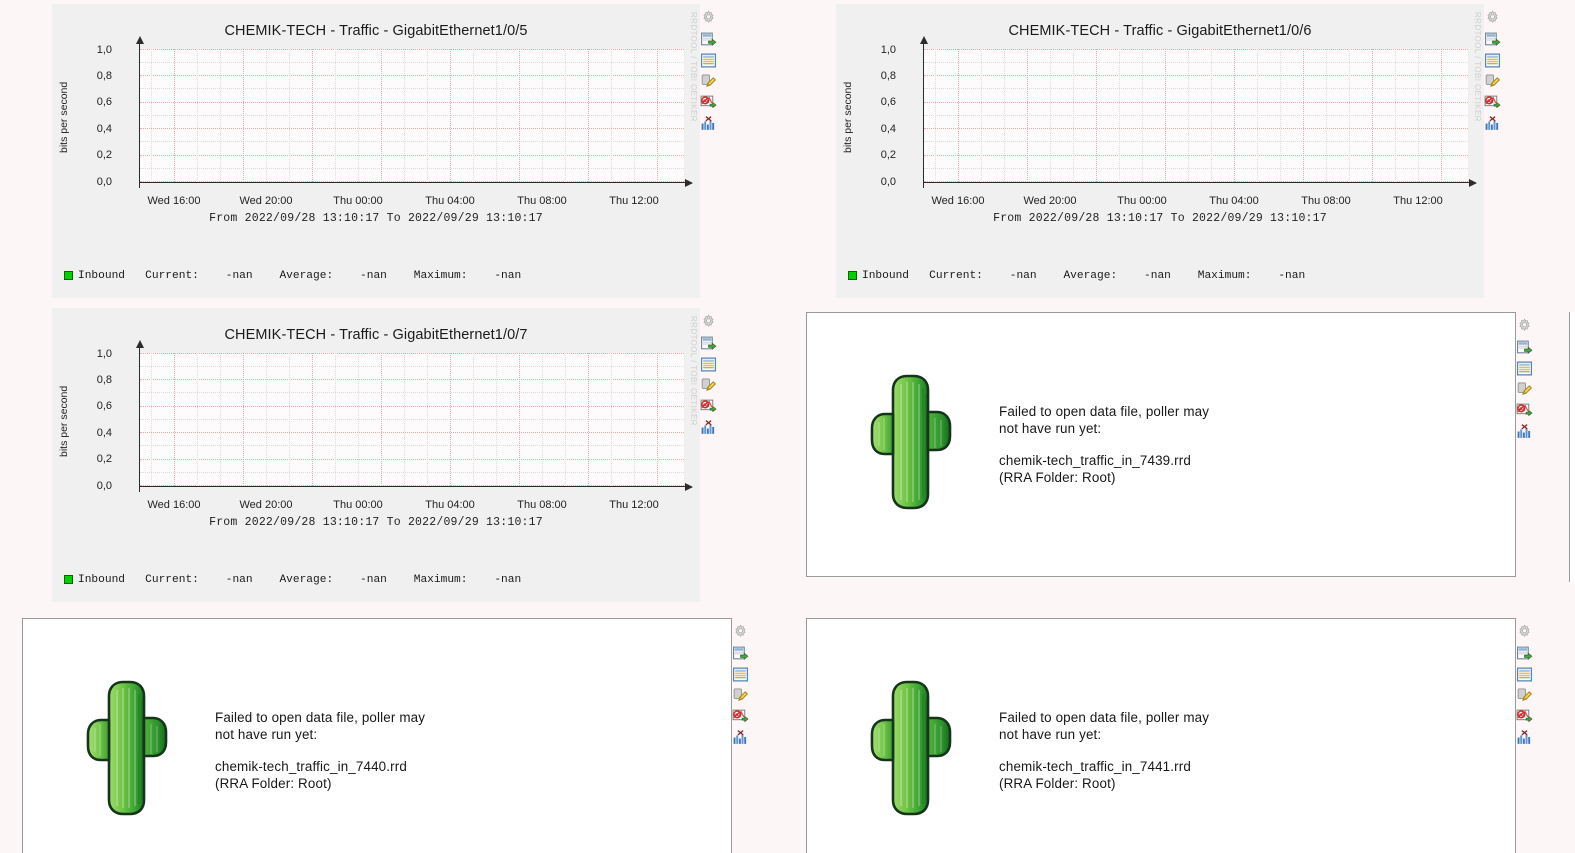 This screenshot has width=1575, height=853. I want to click on legend-current-label: Current:, so click(956, 275).